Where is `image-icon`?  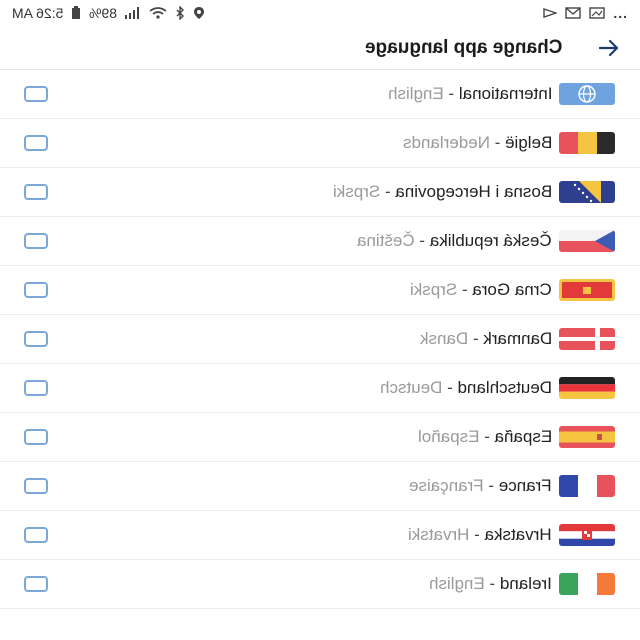 image-icon is located at coordinates (597, 13).